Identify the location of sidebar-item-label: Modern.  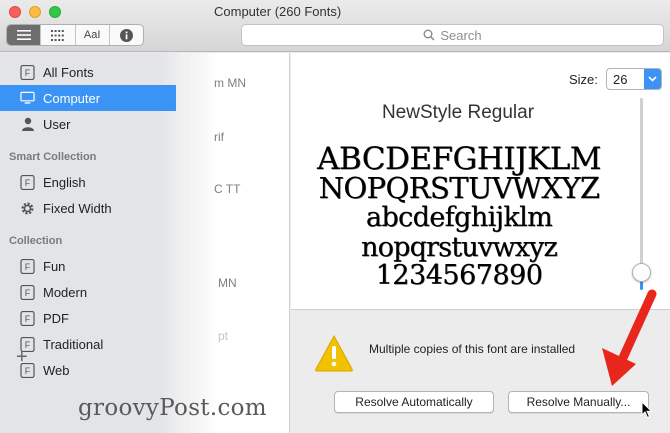
(65, 292).